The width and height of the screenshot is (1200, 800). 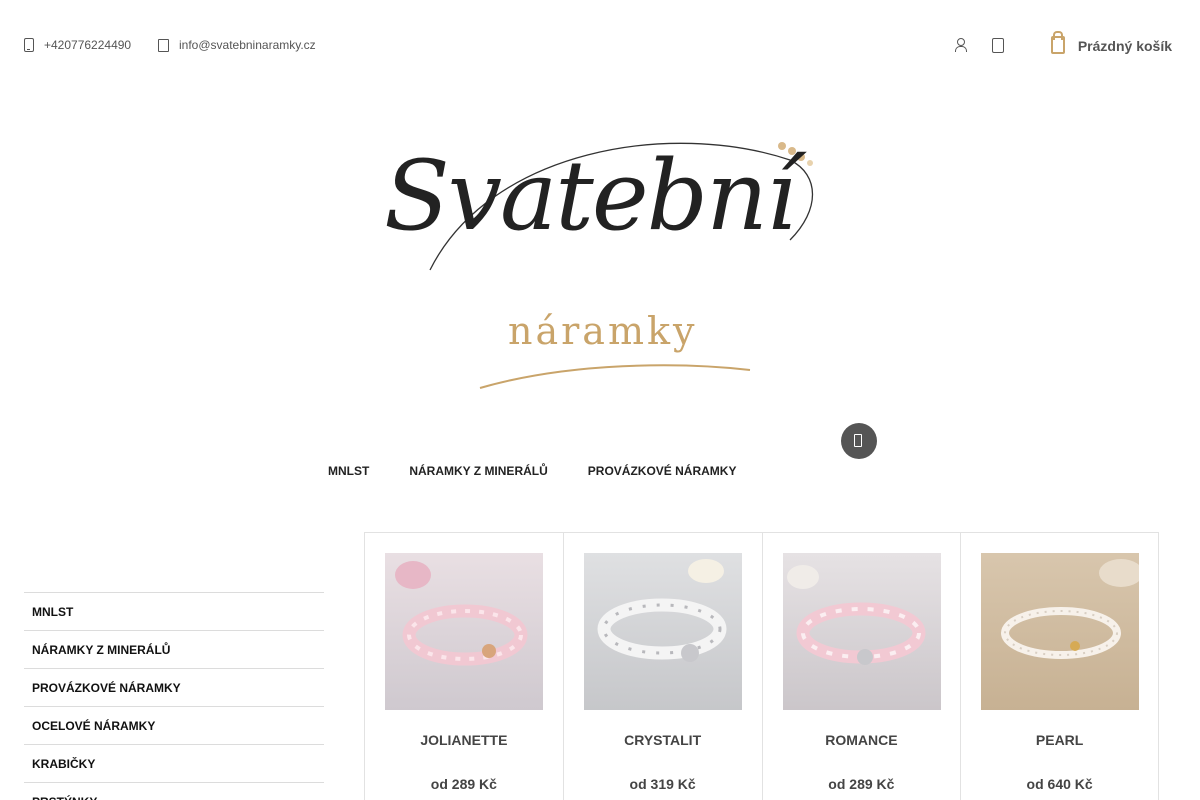 What do you see at coordinates (1059, 784) in the screenshot?
I see `product-price: od 640 Kč` at bounding box center [1059, 784].